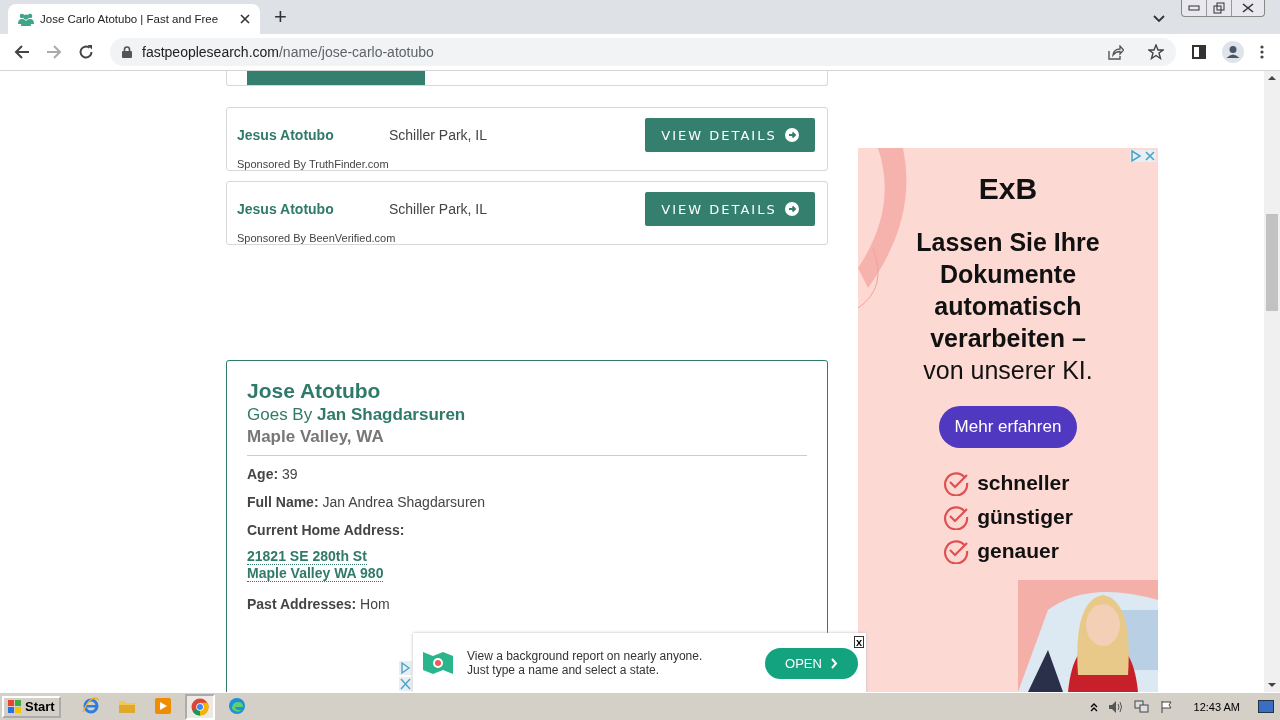 Image resolution: width=1280 pixels, height=720 pixels. What do you see at coordinates (527, 474) in the screenshot?
I see `profile-field: Age: 39` at bounding box center [527, 474].